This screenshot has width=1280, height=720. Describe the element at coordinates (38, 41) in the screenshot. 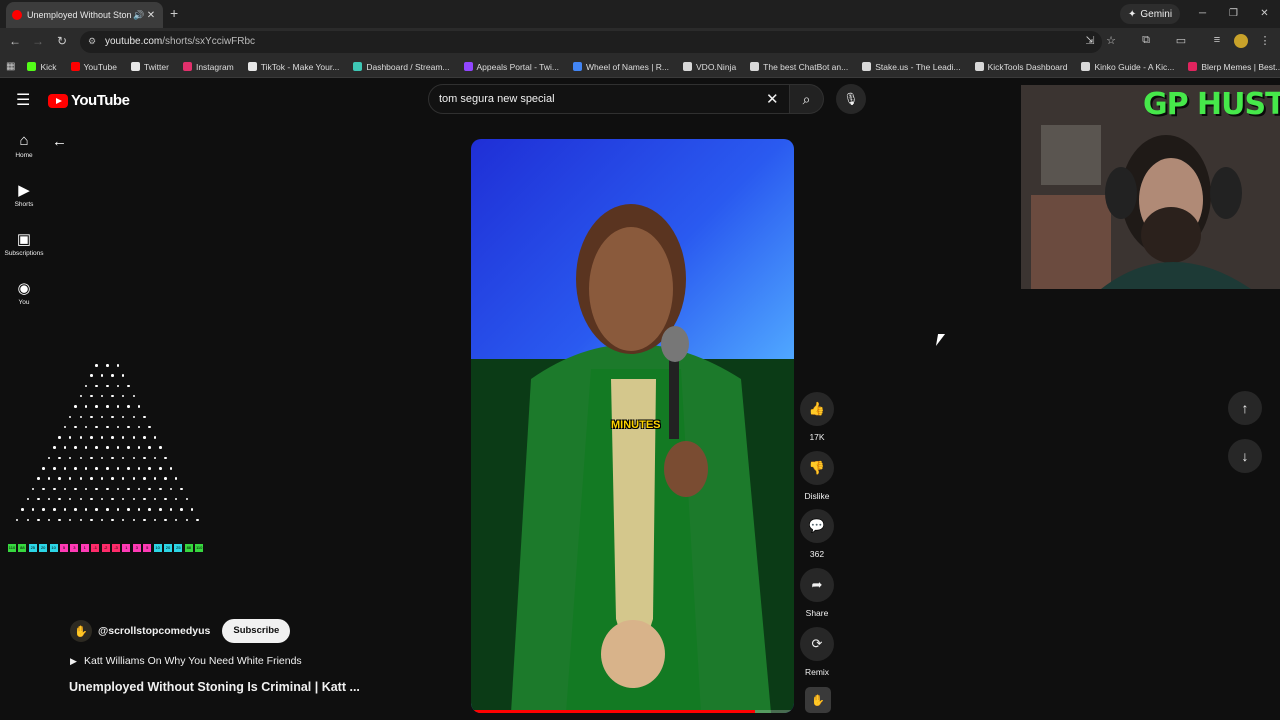

I see `forward-nav-icon: →` at that location.